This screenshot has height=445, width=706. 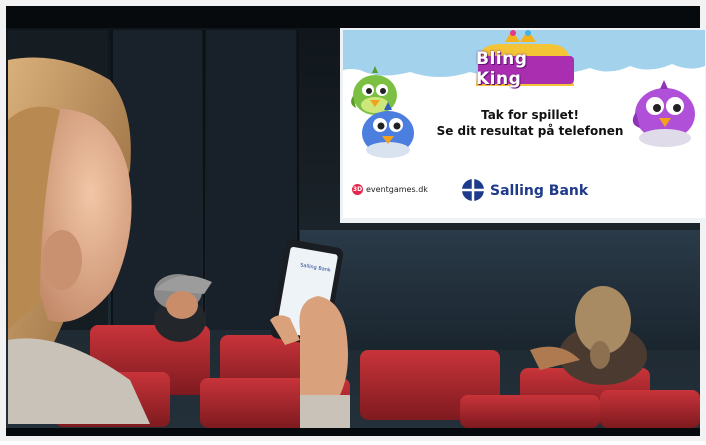 I want to click on game-title-logo: Bling King, so click(x=502, y=69).